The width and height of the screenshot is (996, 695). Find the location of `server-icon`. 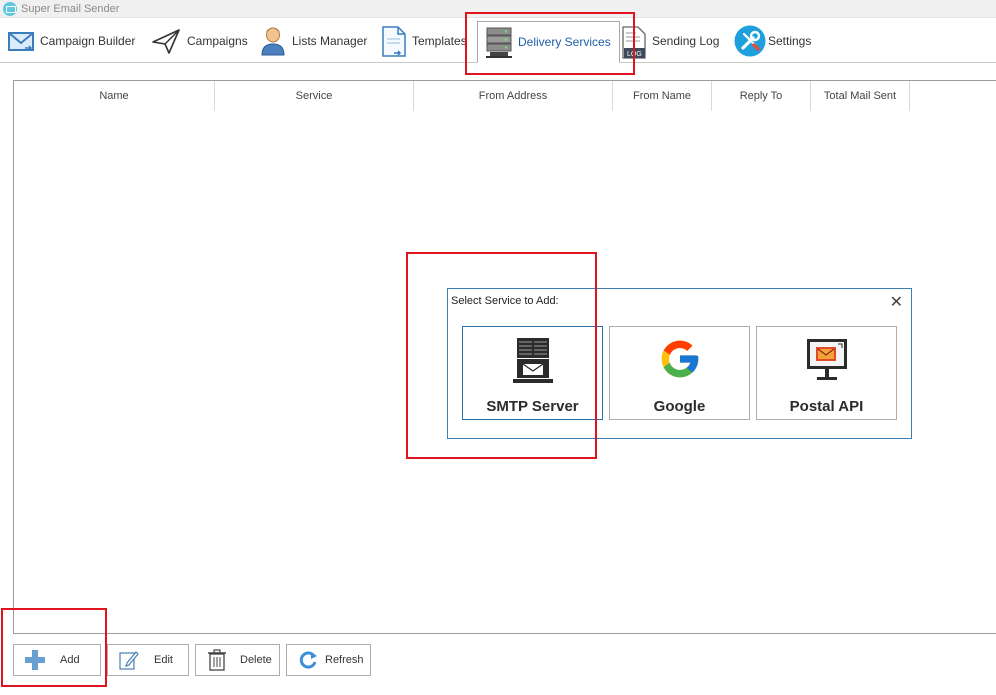

server-icon is located at coordinates (499, 42).